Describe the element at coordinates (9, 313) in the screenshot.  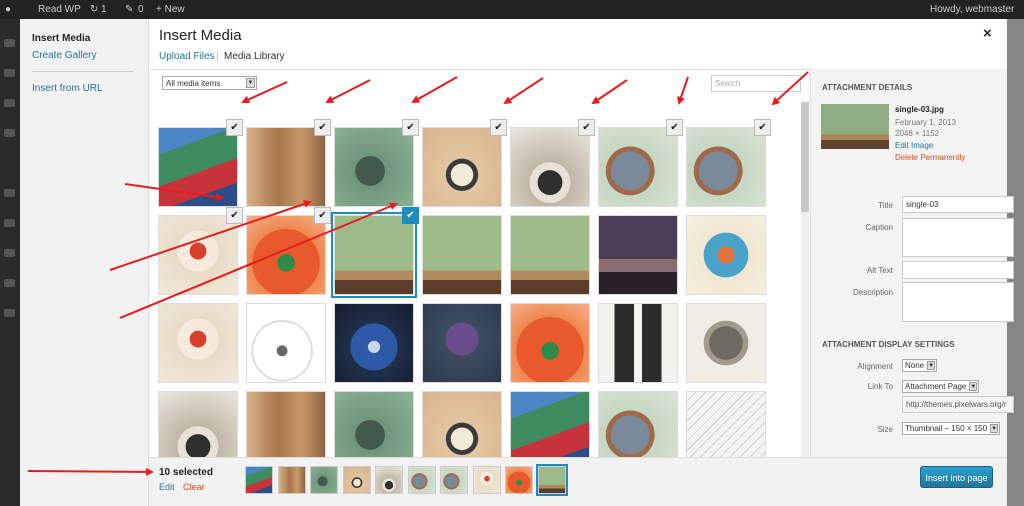
I see `settings-icon` at that location.